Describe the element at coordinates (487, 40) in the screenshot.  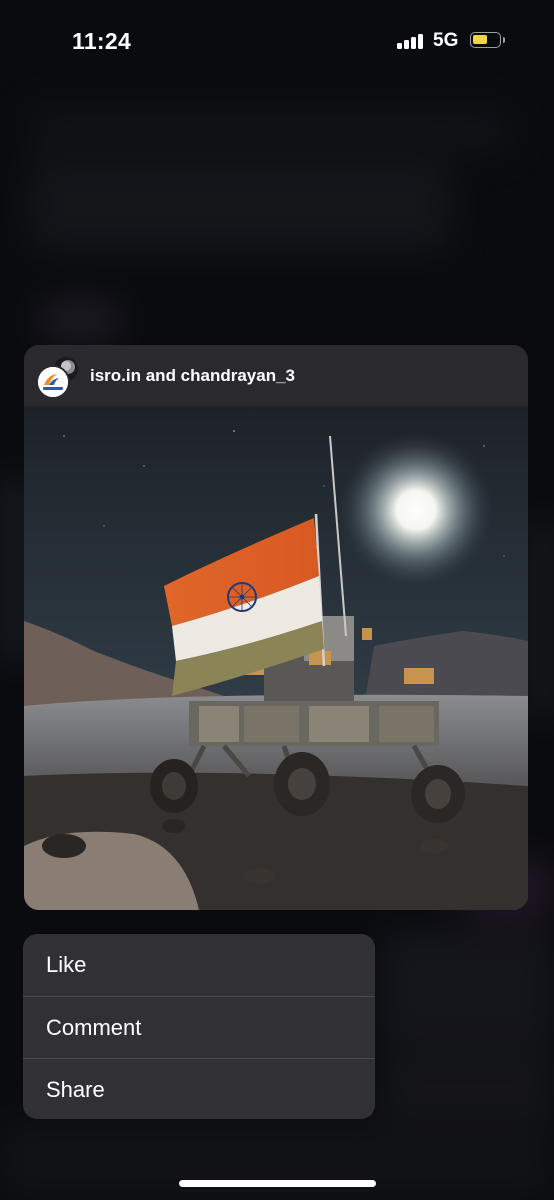
I see `battery-icon` at that location.